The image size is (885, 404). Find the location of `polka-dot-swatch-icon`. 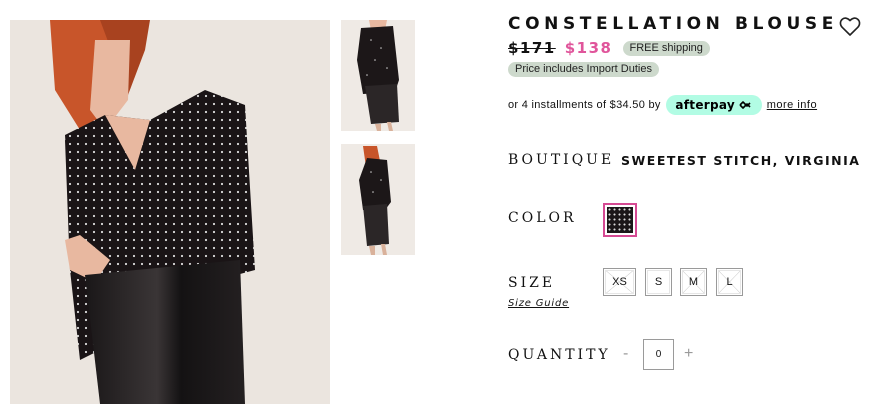

polka-dot-swatch-icon is located at coordinates (620, 220).